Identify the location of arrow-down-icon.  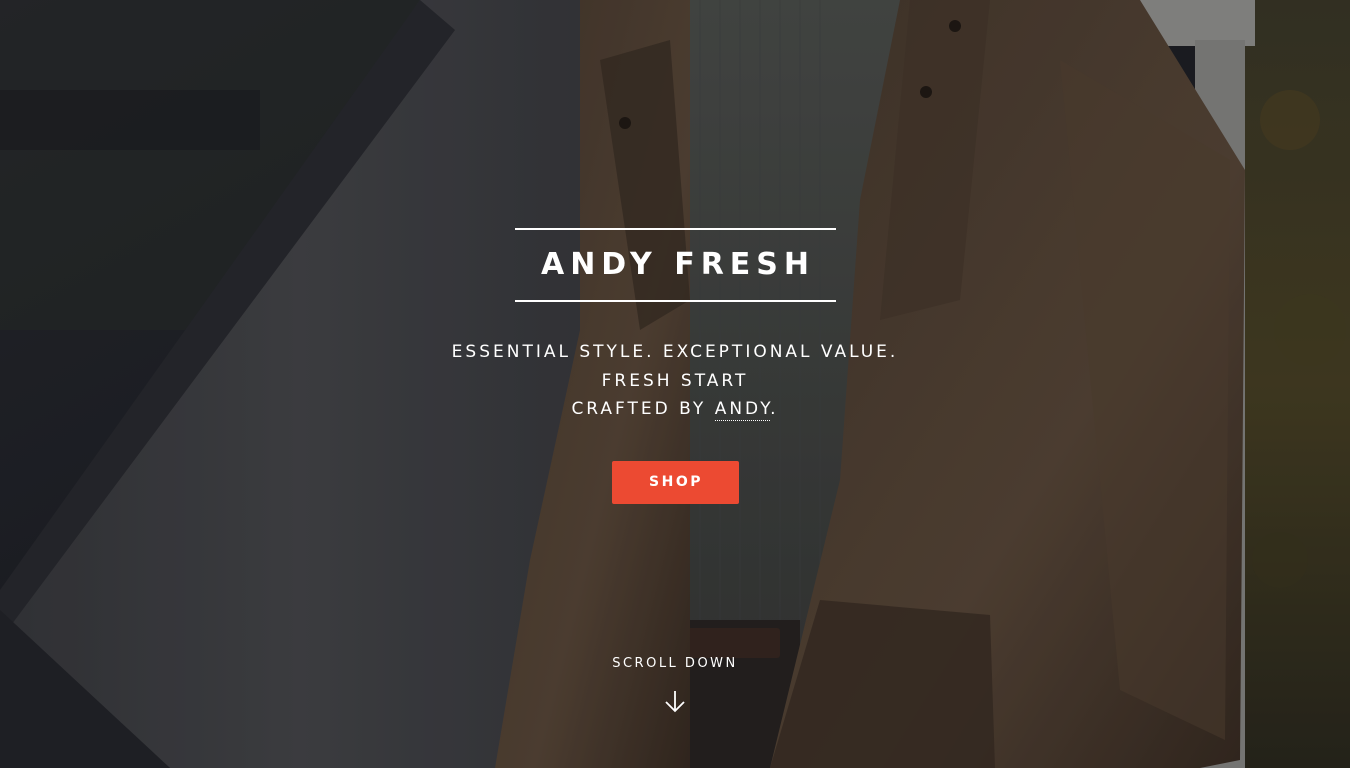
(675, 702).